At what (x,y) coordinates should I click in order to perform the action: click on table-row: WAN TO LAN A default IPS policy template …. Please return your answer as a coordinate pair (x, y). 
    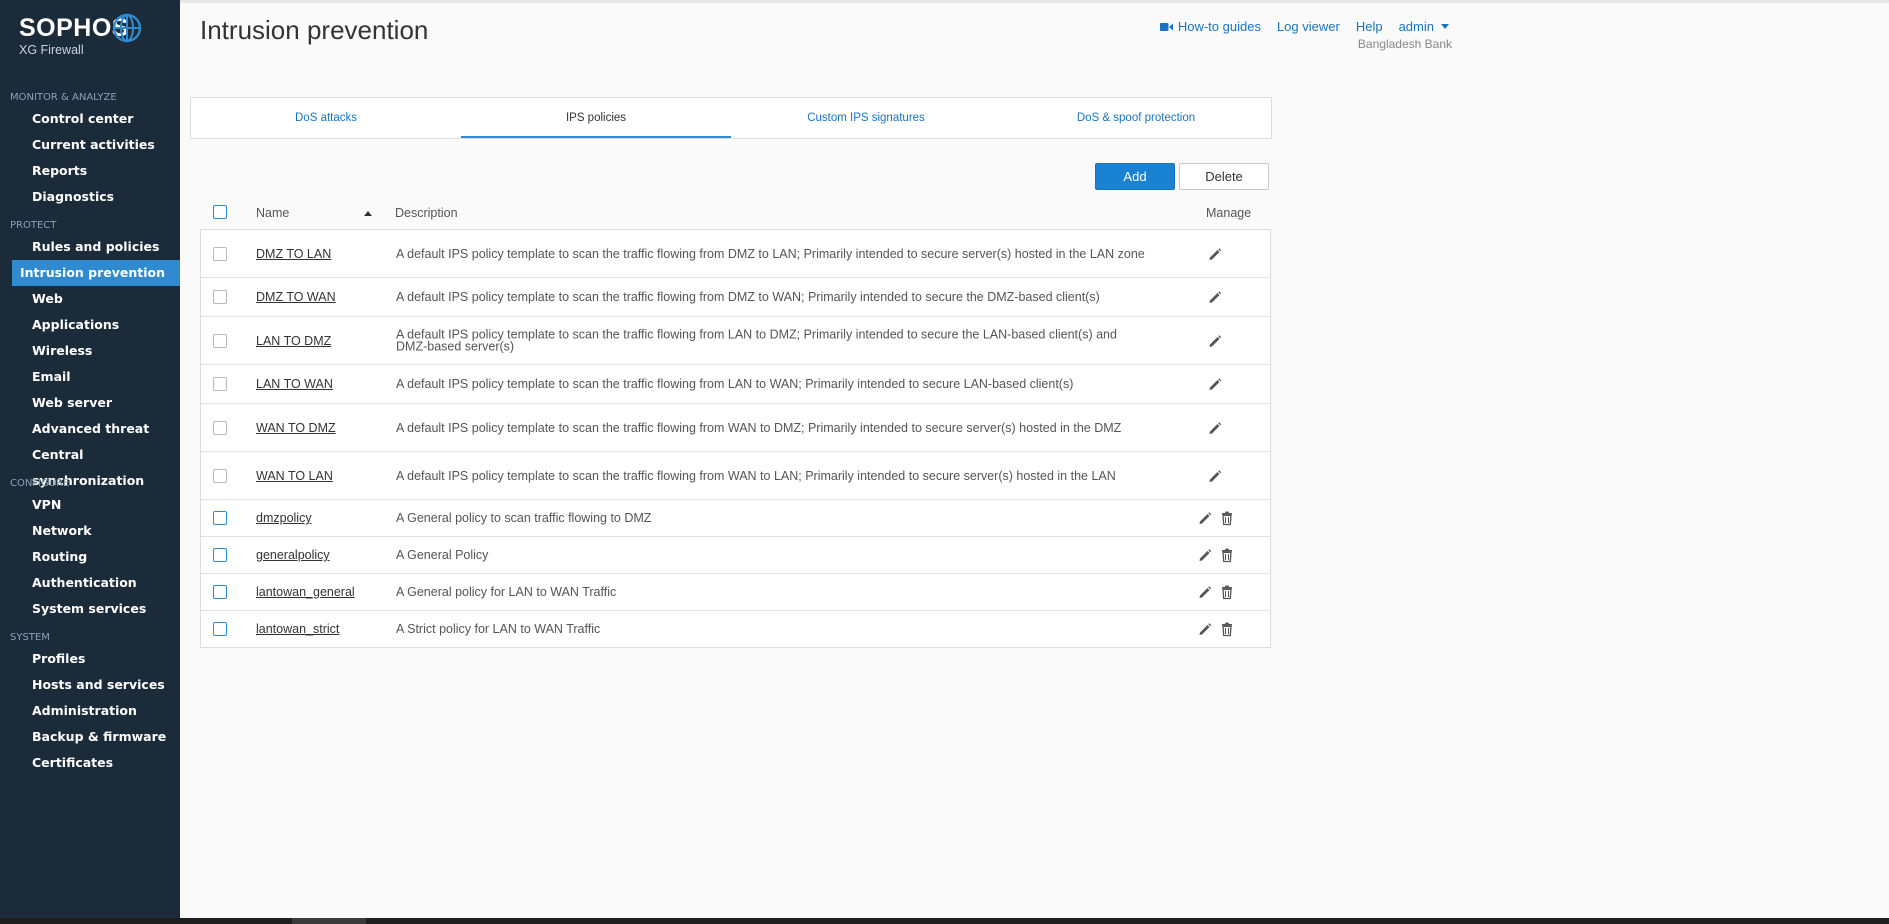
    Looking at the image, I should click on (735, 476).